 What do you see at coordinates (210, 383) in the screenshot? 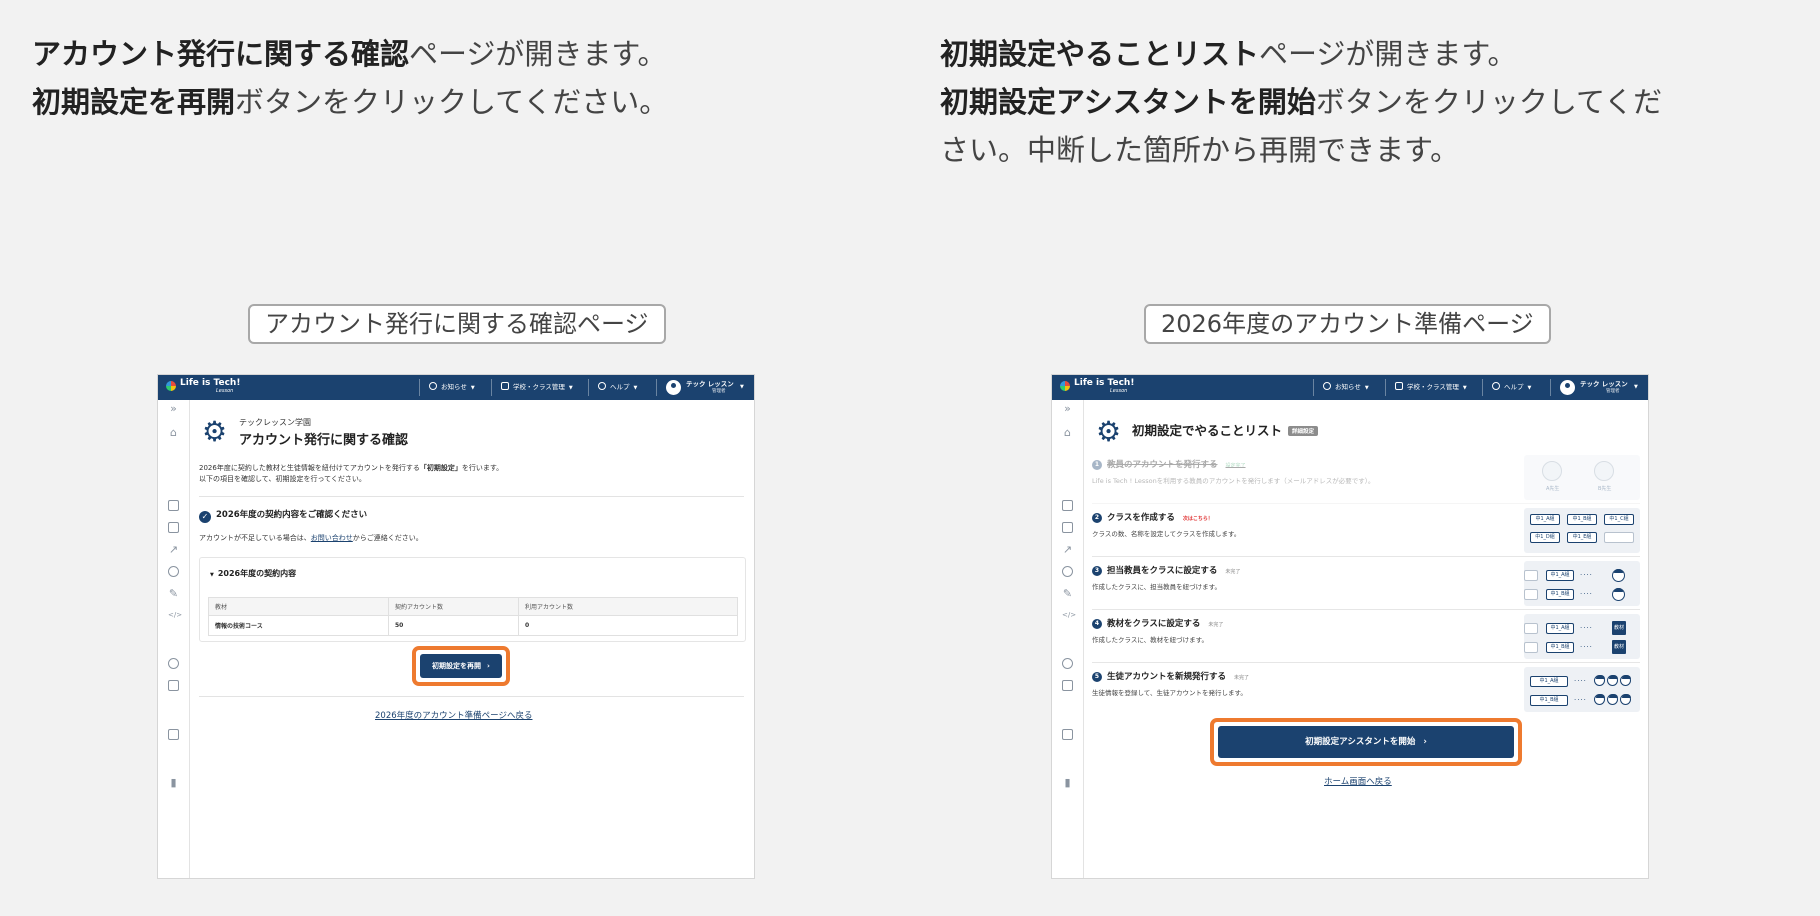
I see `logo-text: Life is Tech!` at bounding box center [210, 383].